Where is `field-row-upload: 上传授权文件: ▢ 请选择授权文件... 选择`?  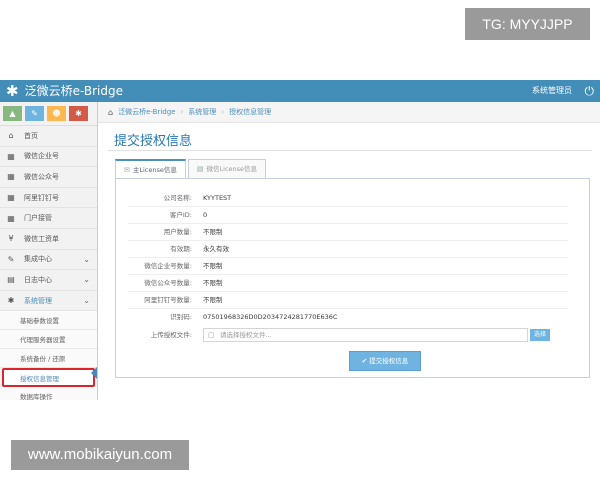
field-row-upload: 上传授权文件: ▢ 请选择授权文件... 选择 is located at coordinates (348, 335).